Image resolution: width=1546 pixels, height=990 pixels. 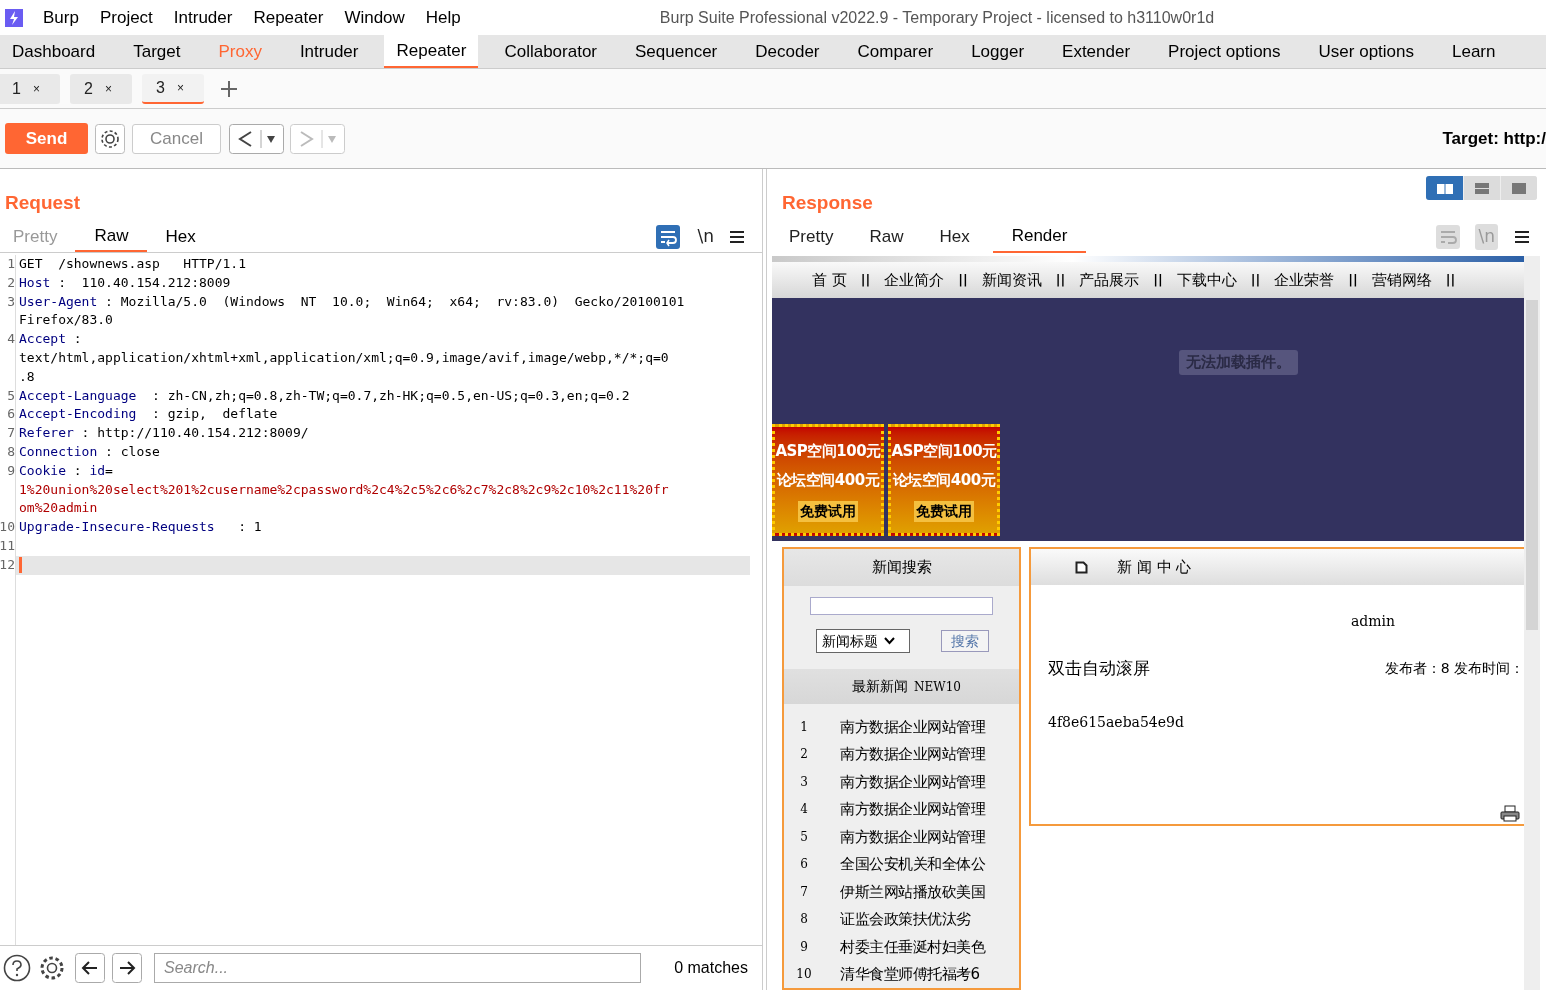 What do you see at coordinates (811, 237) in the screenshot?
I see `view-tab: Pretty` at bounding box center [811, 237].